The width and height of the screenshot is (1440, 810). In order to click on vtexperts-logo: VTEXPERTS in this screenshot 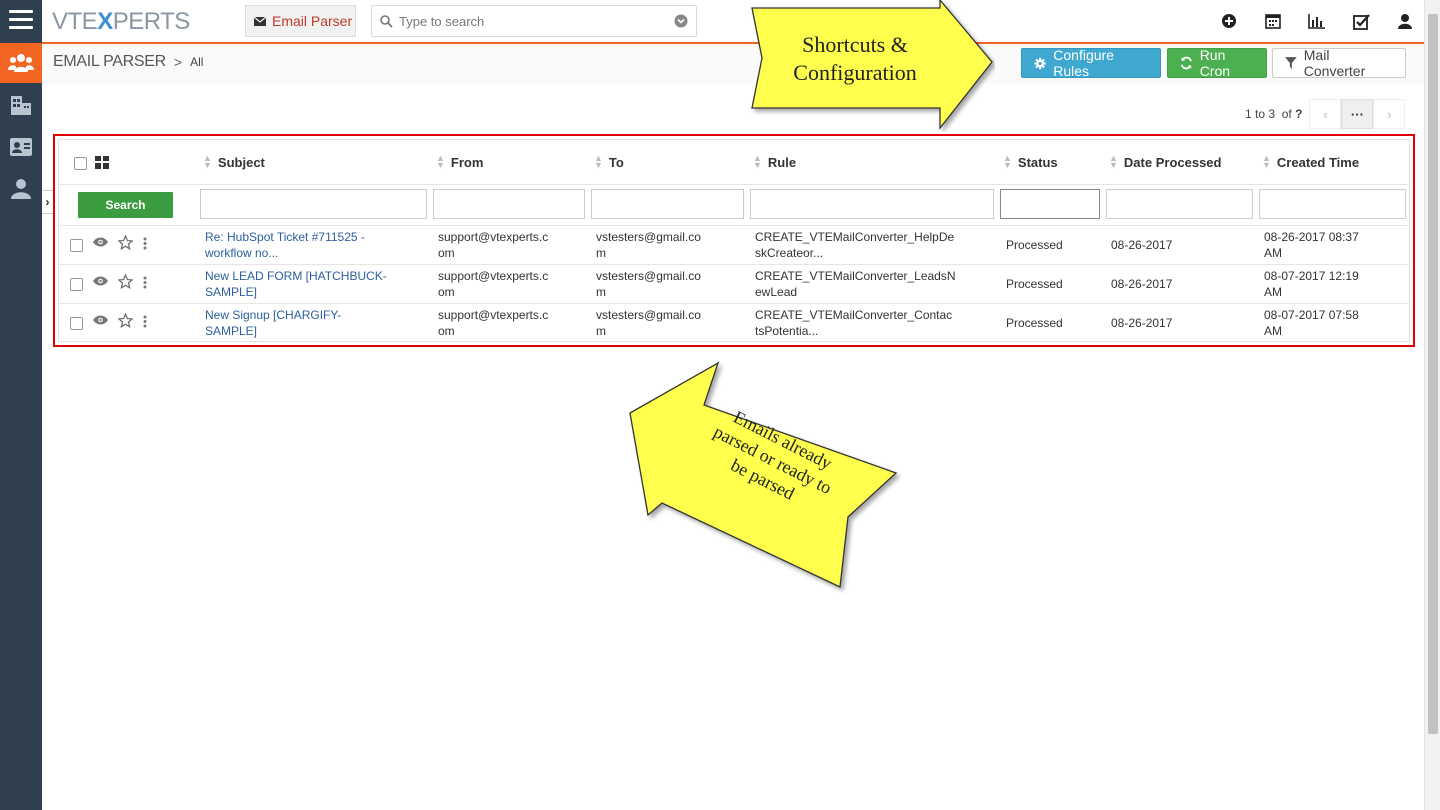, I will do `click(121, 22)`.